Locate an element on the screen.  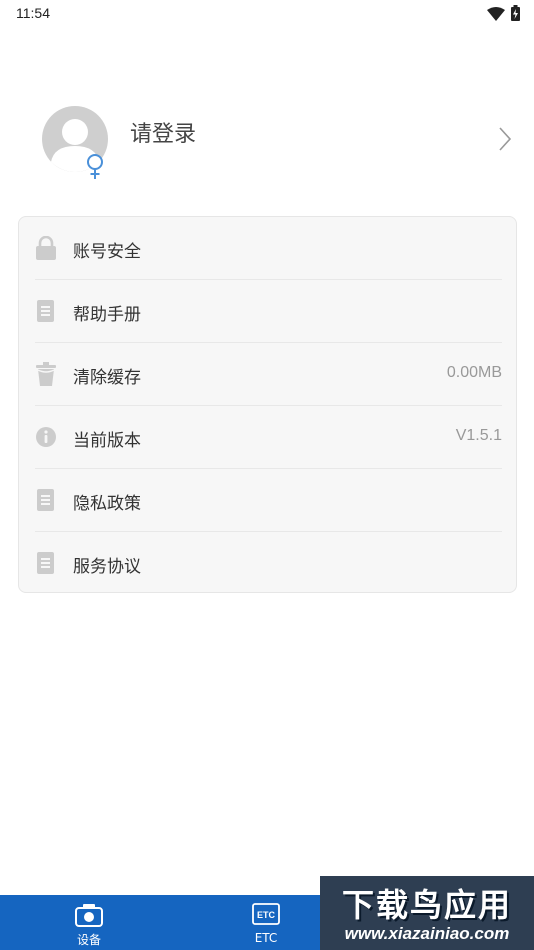
battery-charging-icon is located at coordinates (515, 15).